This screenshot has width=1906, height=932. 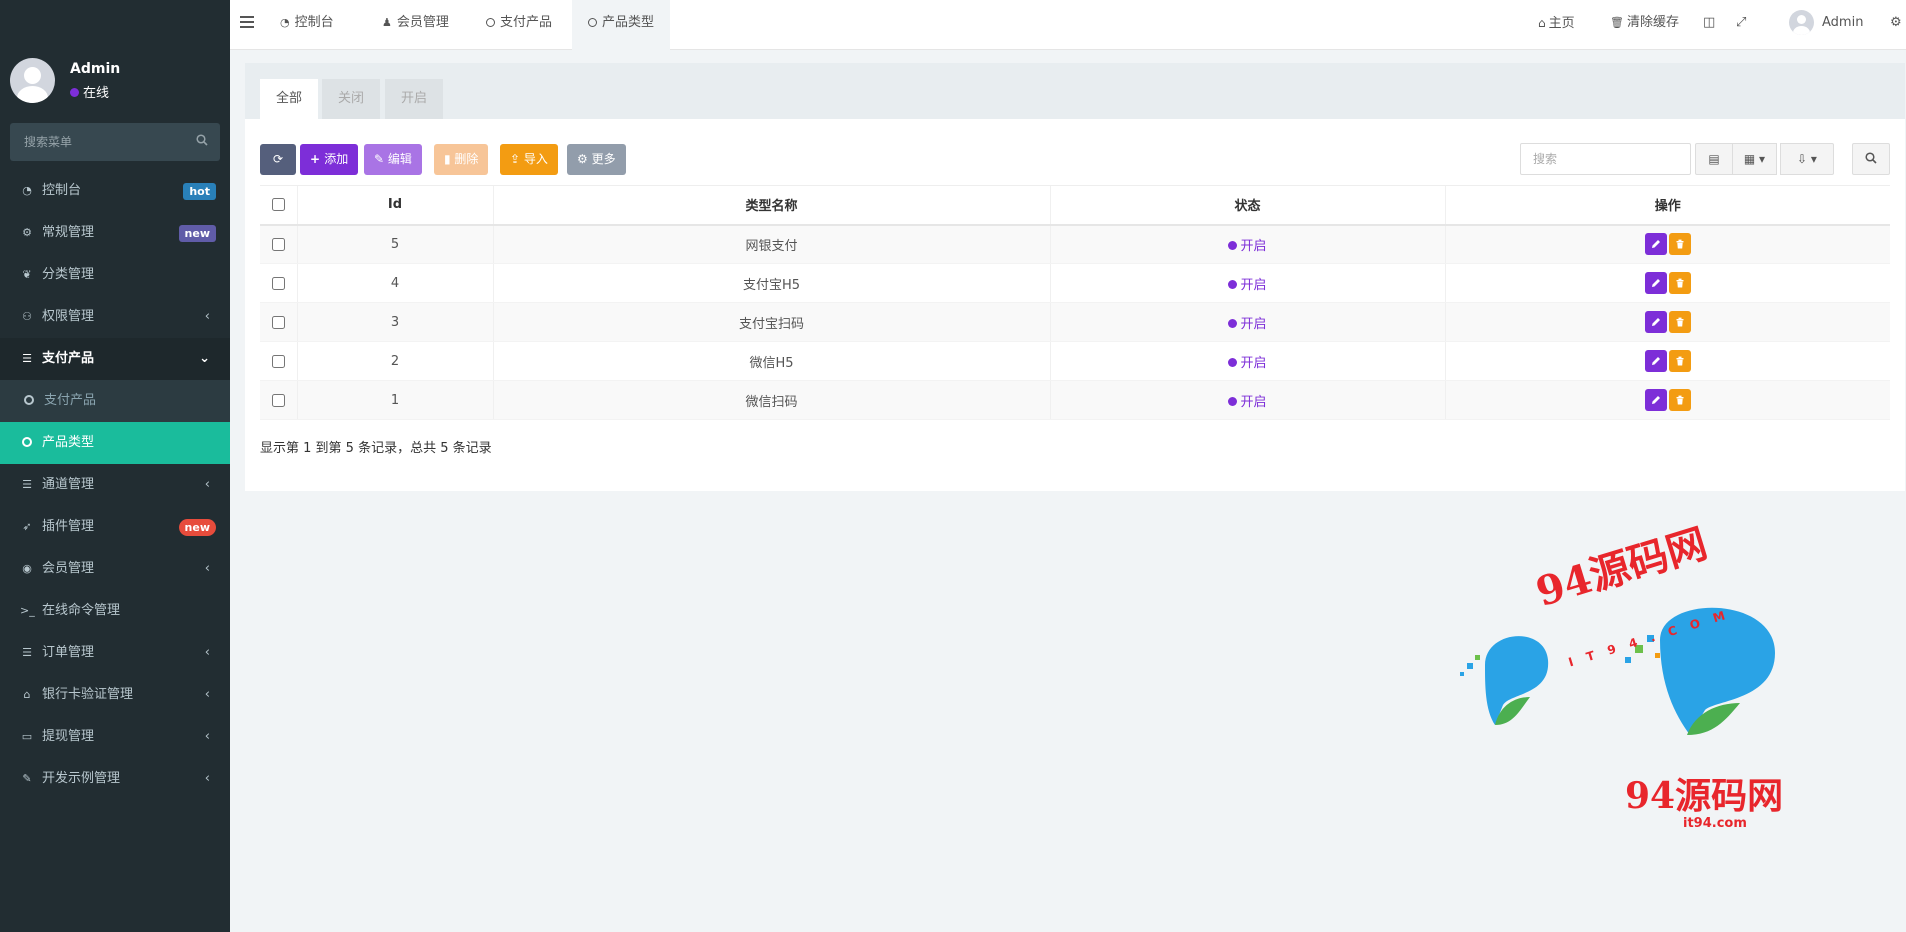 What do you see at coordinates (1075, 400) in the screenshot?
I see `table-row: 1 微信扫码 开启` at bounding box center [1075, 400].